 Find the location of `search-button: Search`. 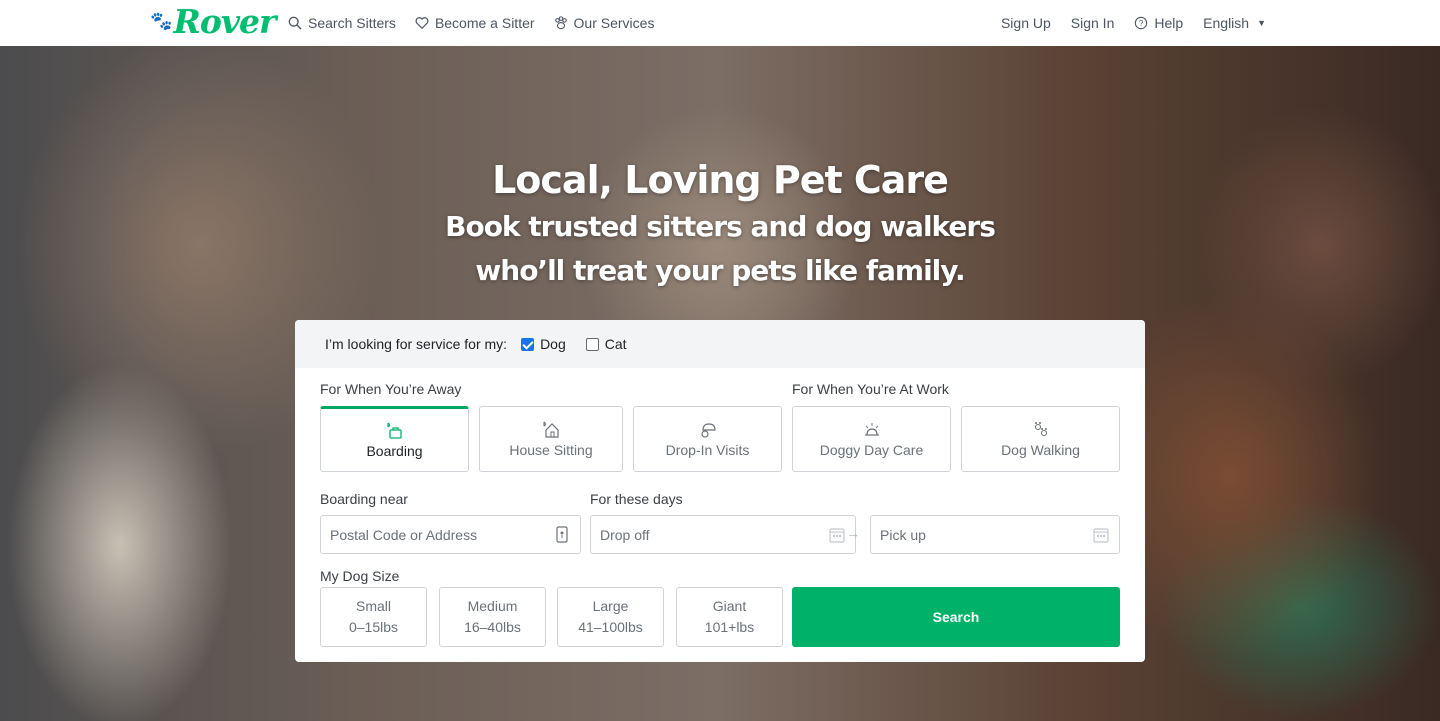

search-button: Search is located at coordinates (956, 617).